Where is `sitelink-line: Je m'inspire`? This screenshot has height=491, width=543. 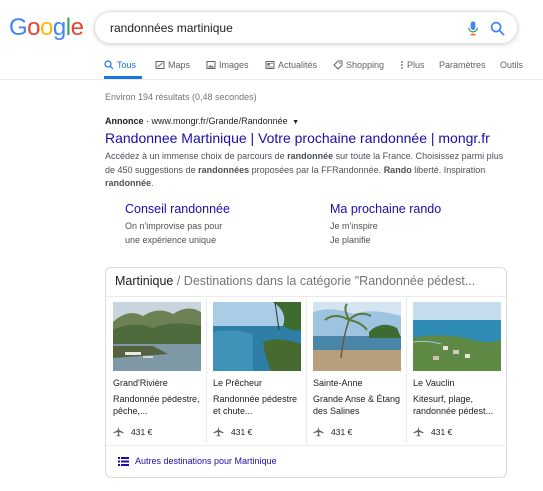
sitelink-line: Je m'inspire is located at coordinates (354, 226).